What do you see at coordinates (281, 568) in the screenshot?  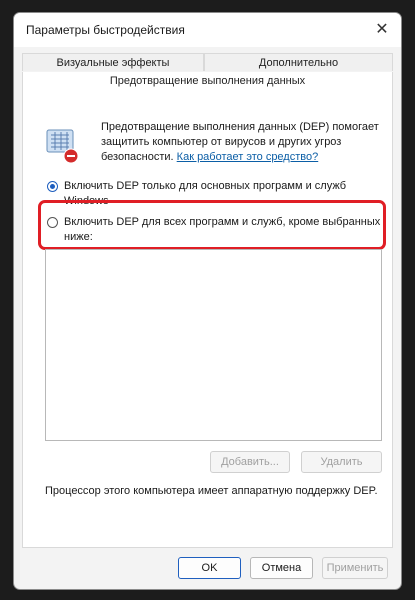 I see `cancel-button: Отмена` at bounding box center [281, 568].